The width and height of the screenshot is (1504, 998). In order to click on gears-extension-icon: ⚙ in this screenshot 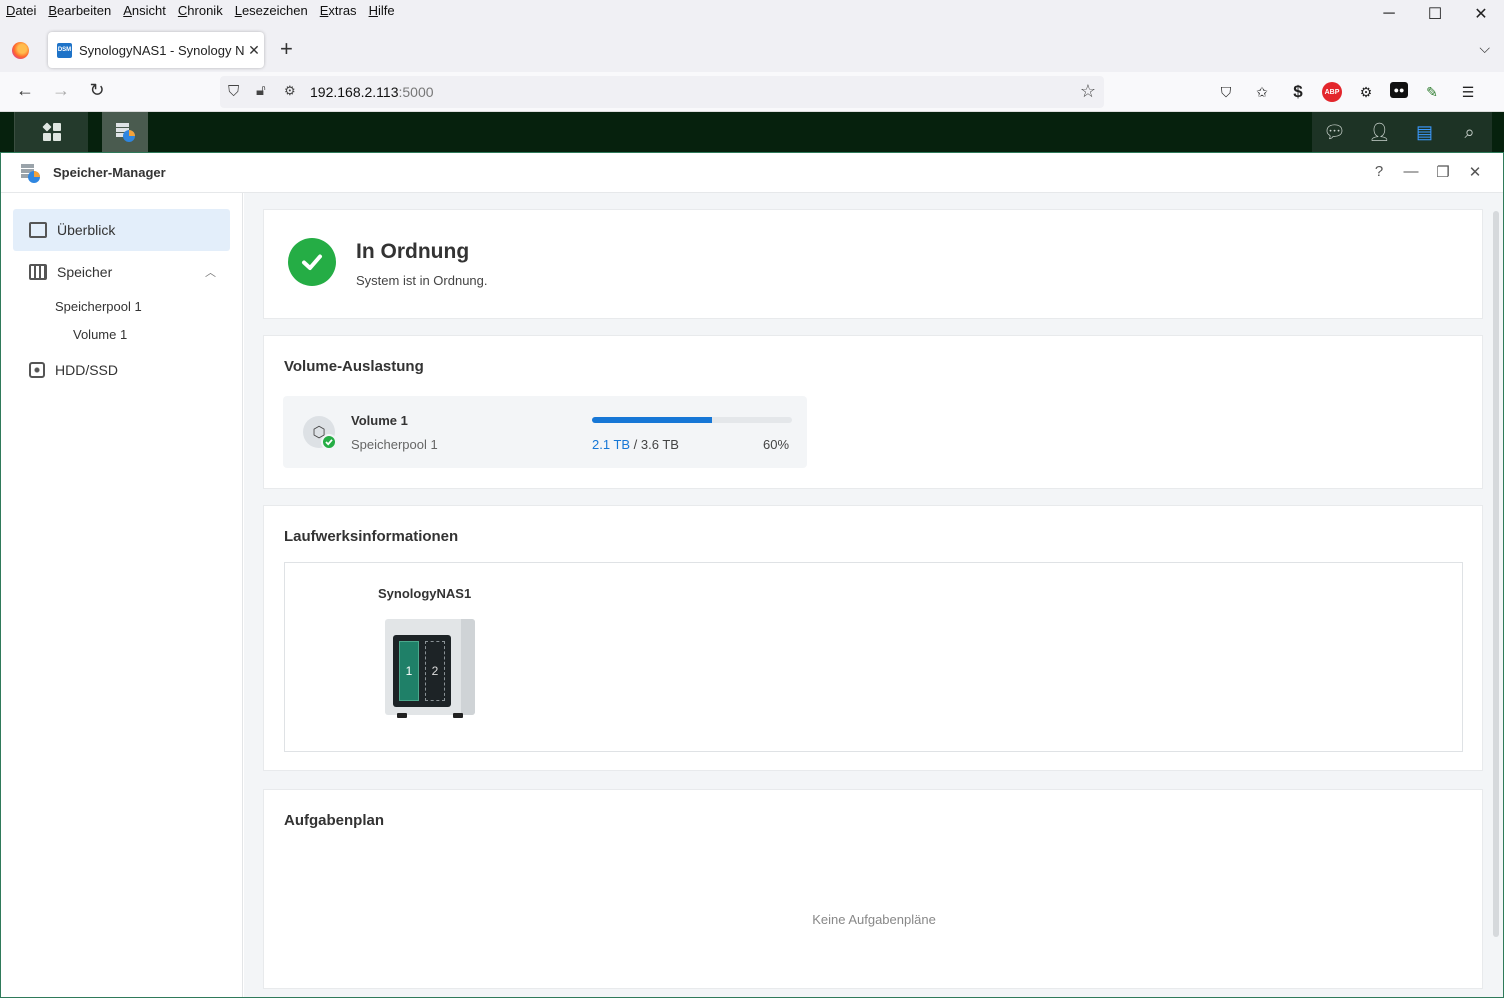, I will do `click(1366, 92)`.